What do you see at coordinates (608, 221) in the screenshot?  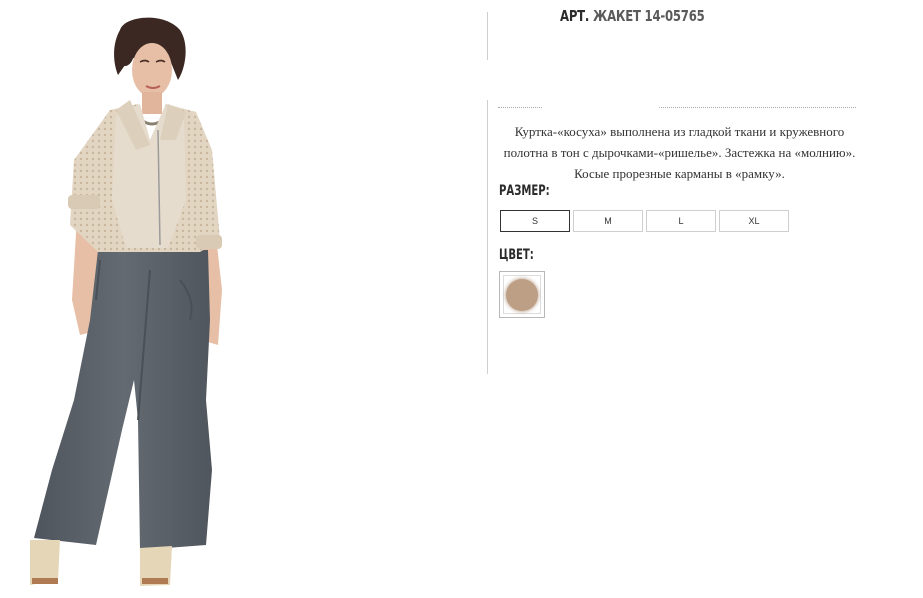 I see `size-option-m: M` at bounding box center [608, 221].